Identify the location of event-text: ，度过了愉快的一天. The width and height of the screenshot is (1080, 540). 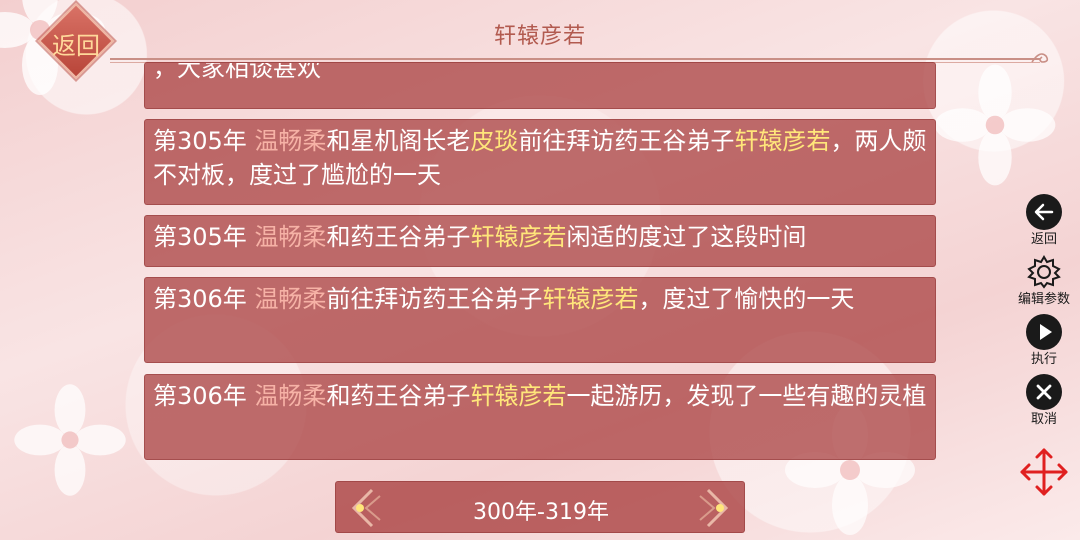
(746, 299).